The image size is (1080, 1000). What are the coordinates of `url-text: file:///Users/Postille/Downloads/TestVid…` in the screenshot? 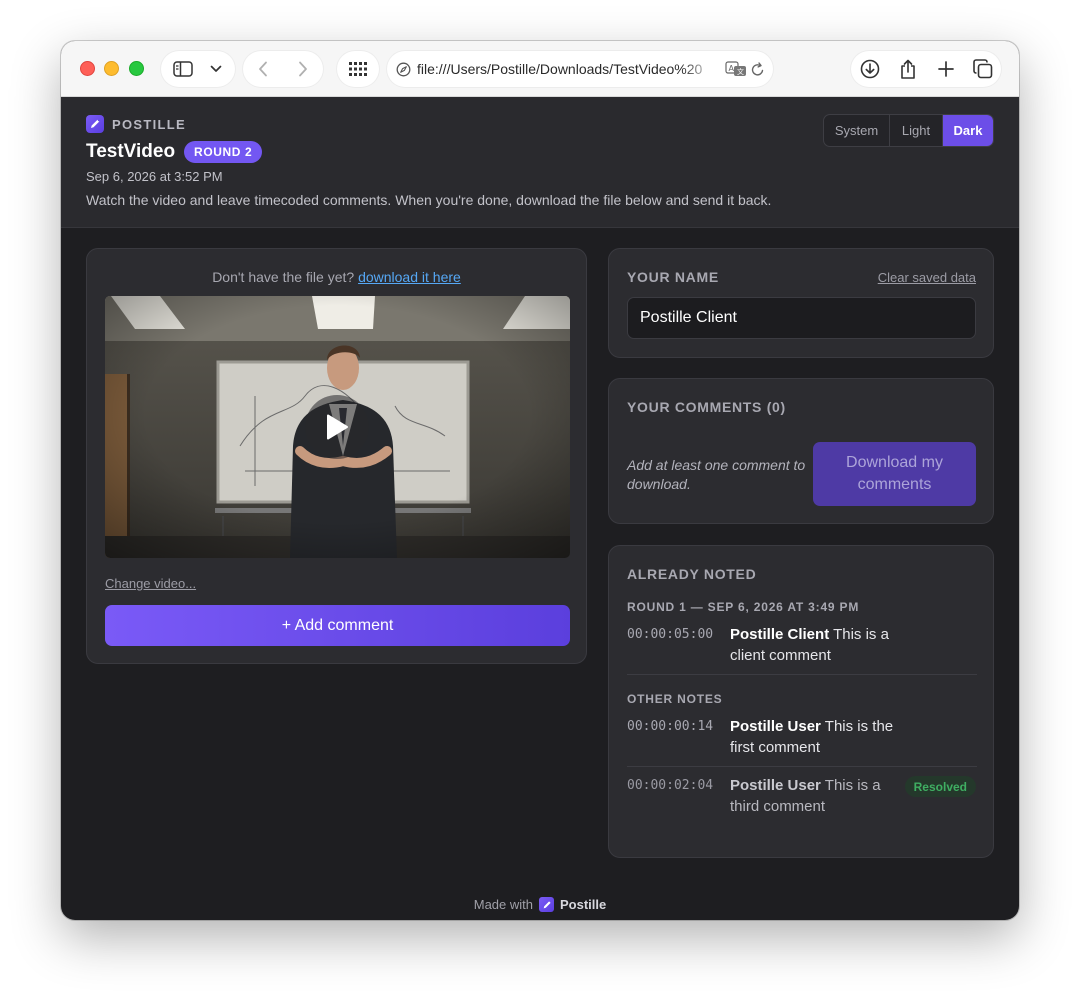 It's located at (560, 69).